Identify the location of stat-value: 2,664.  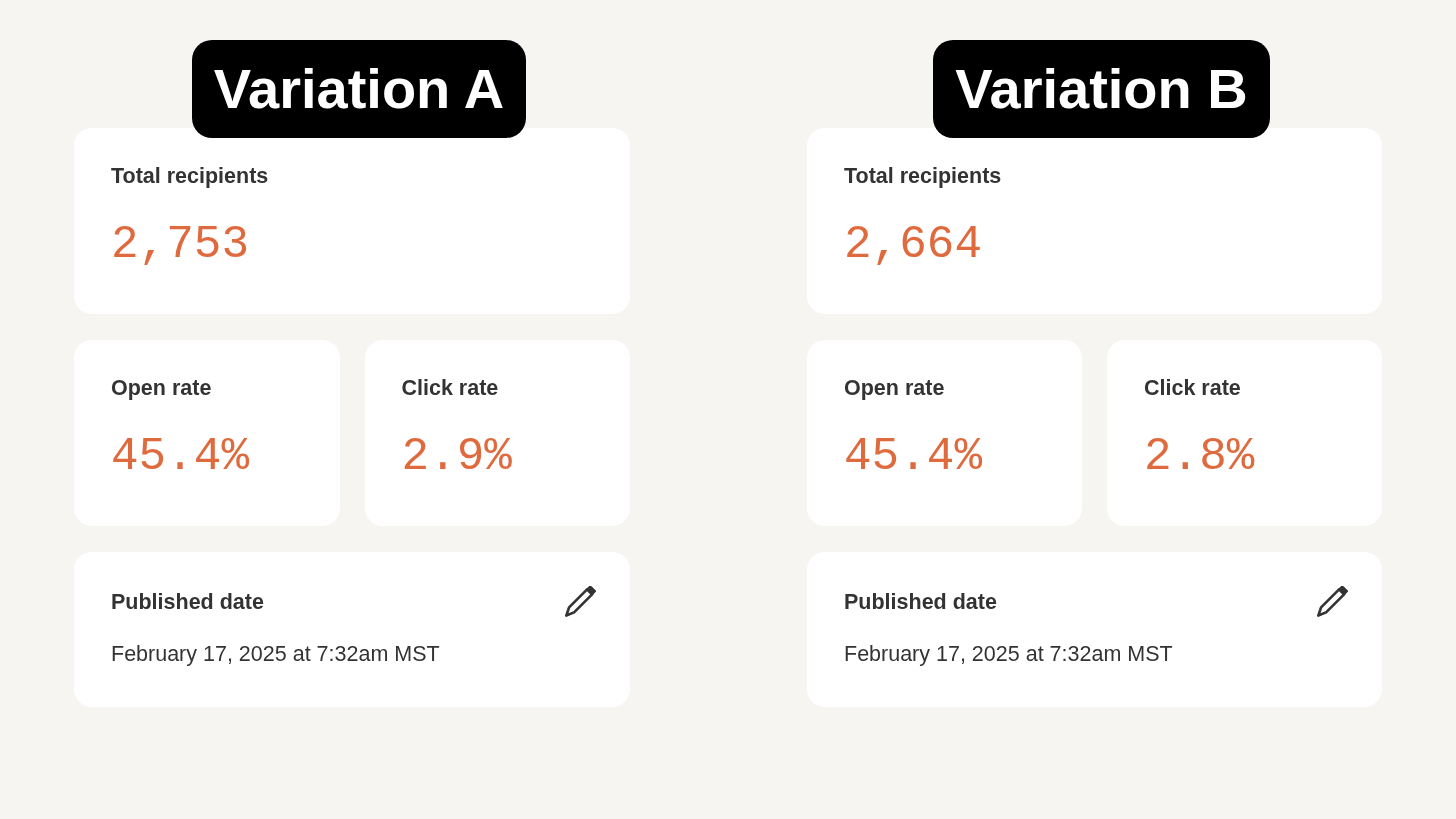
(914, 245).